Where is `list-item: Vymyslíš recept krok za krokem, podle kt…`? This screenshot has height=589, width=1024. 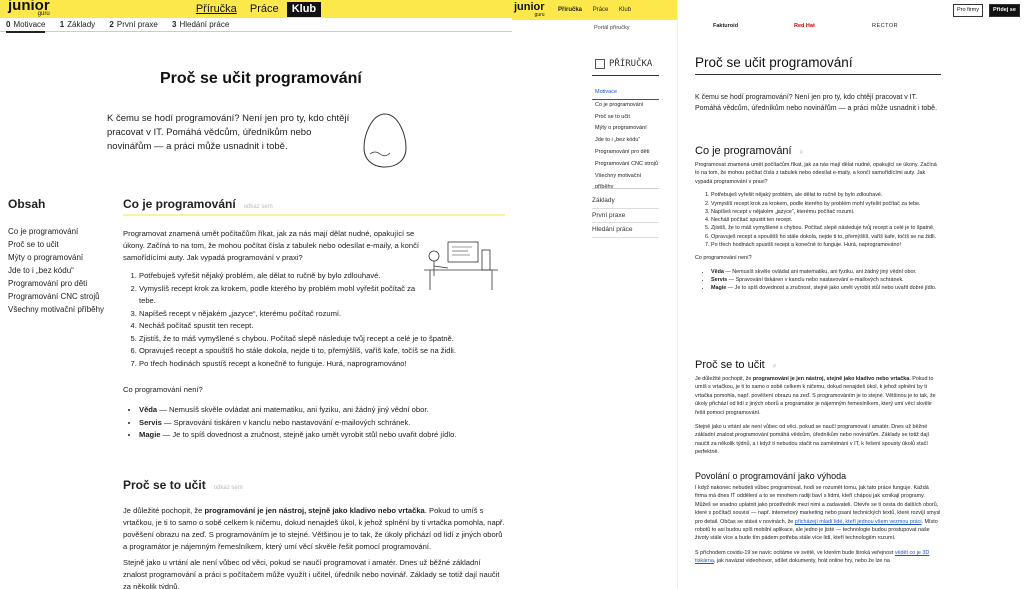
list-item: Vymyslíš recept krok za krokem, podle kt… is located at coordinates (279, 295).